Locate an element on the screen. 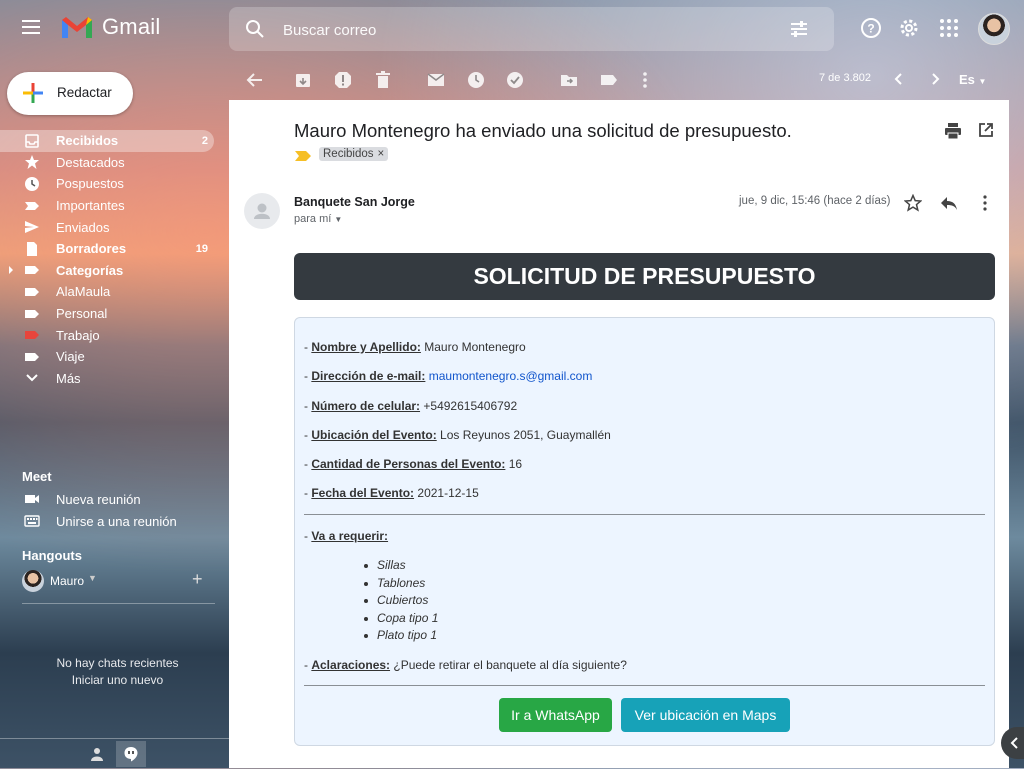 Image resolution: width=1024 pixels, height=769 pixels. maps-button: Ver ubicación en Maps is located at coordinates (705, 715).